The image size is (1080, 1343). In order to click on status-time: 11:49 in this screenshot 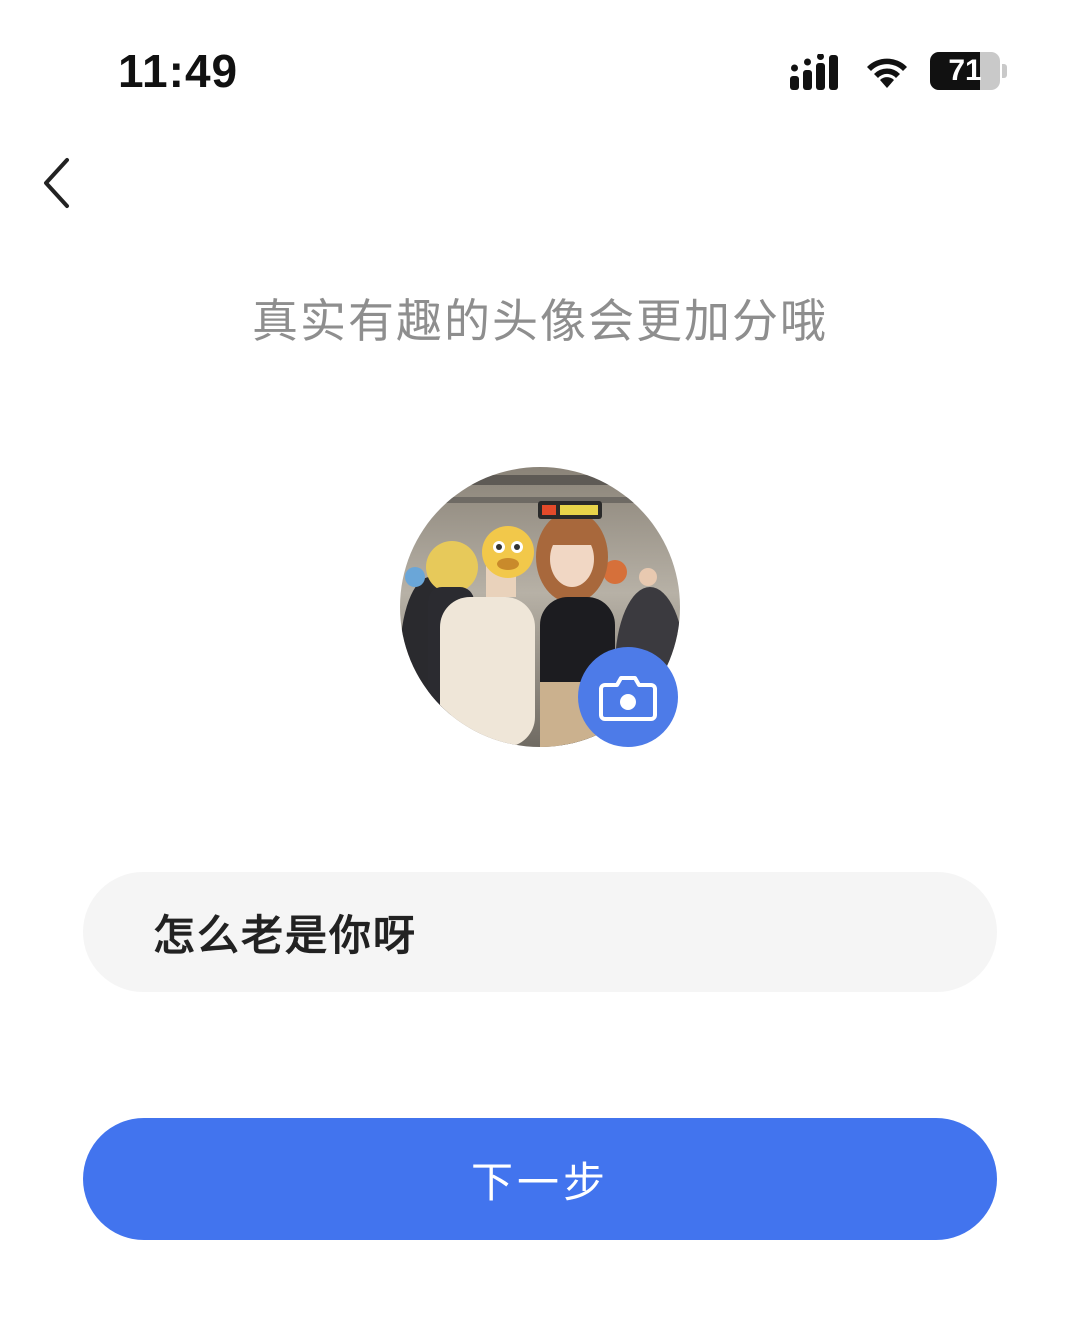, I will do `click(178, 71)`.